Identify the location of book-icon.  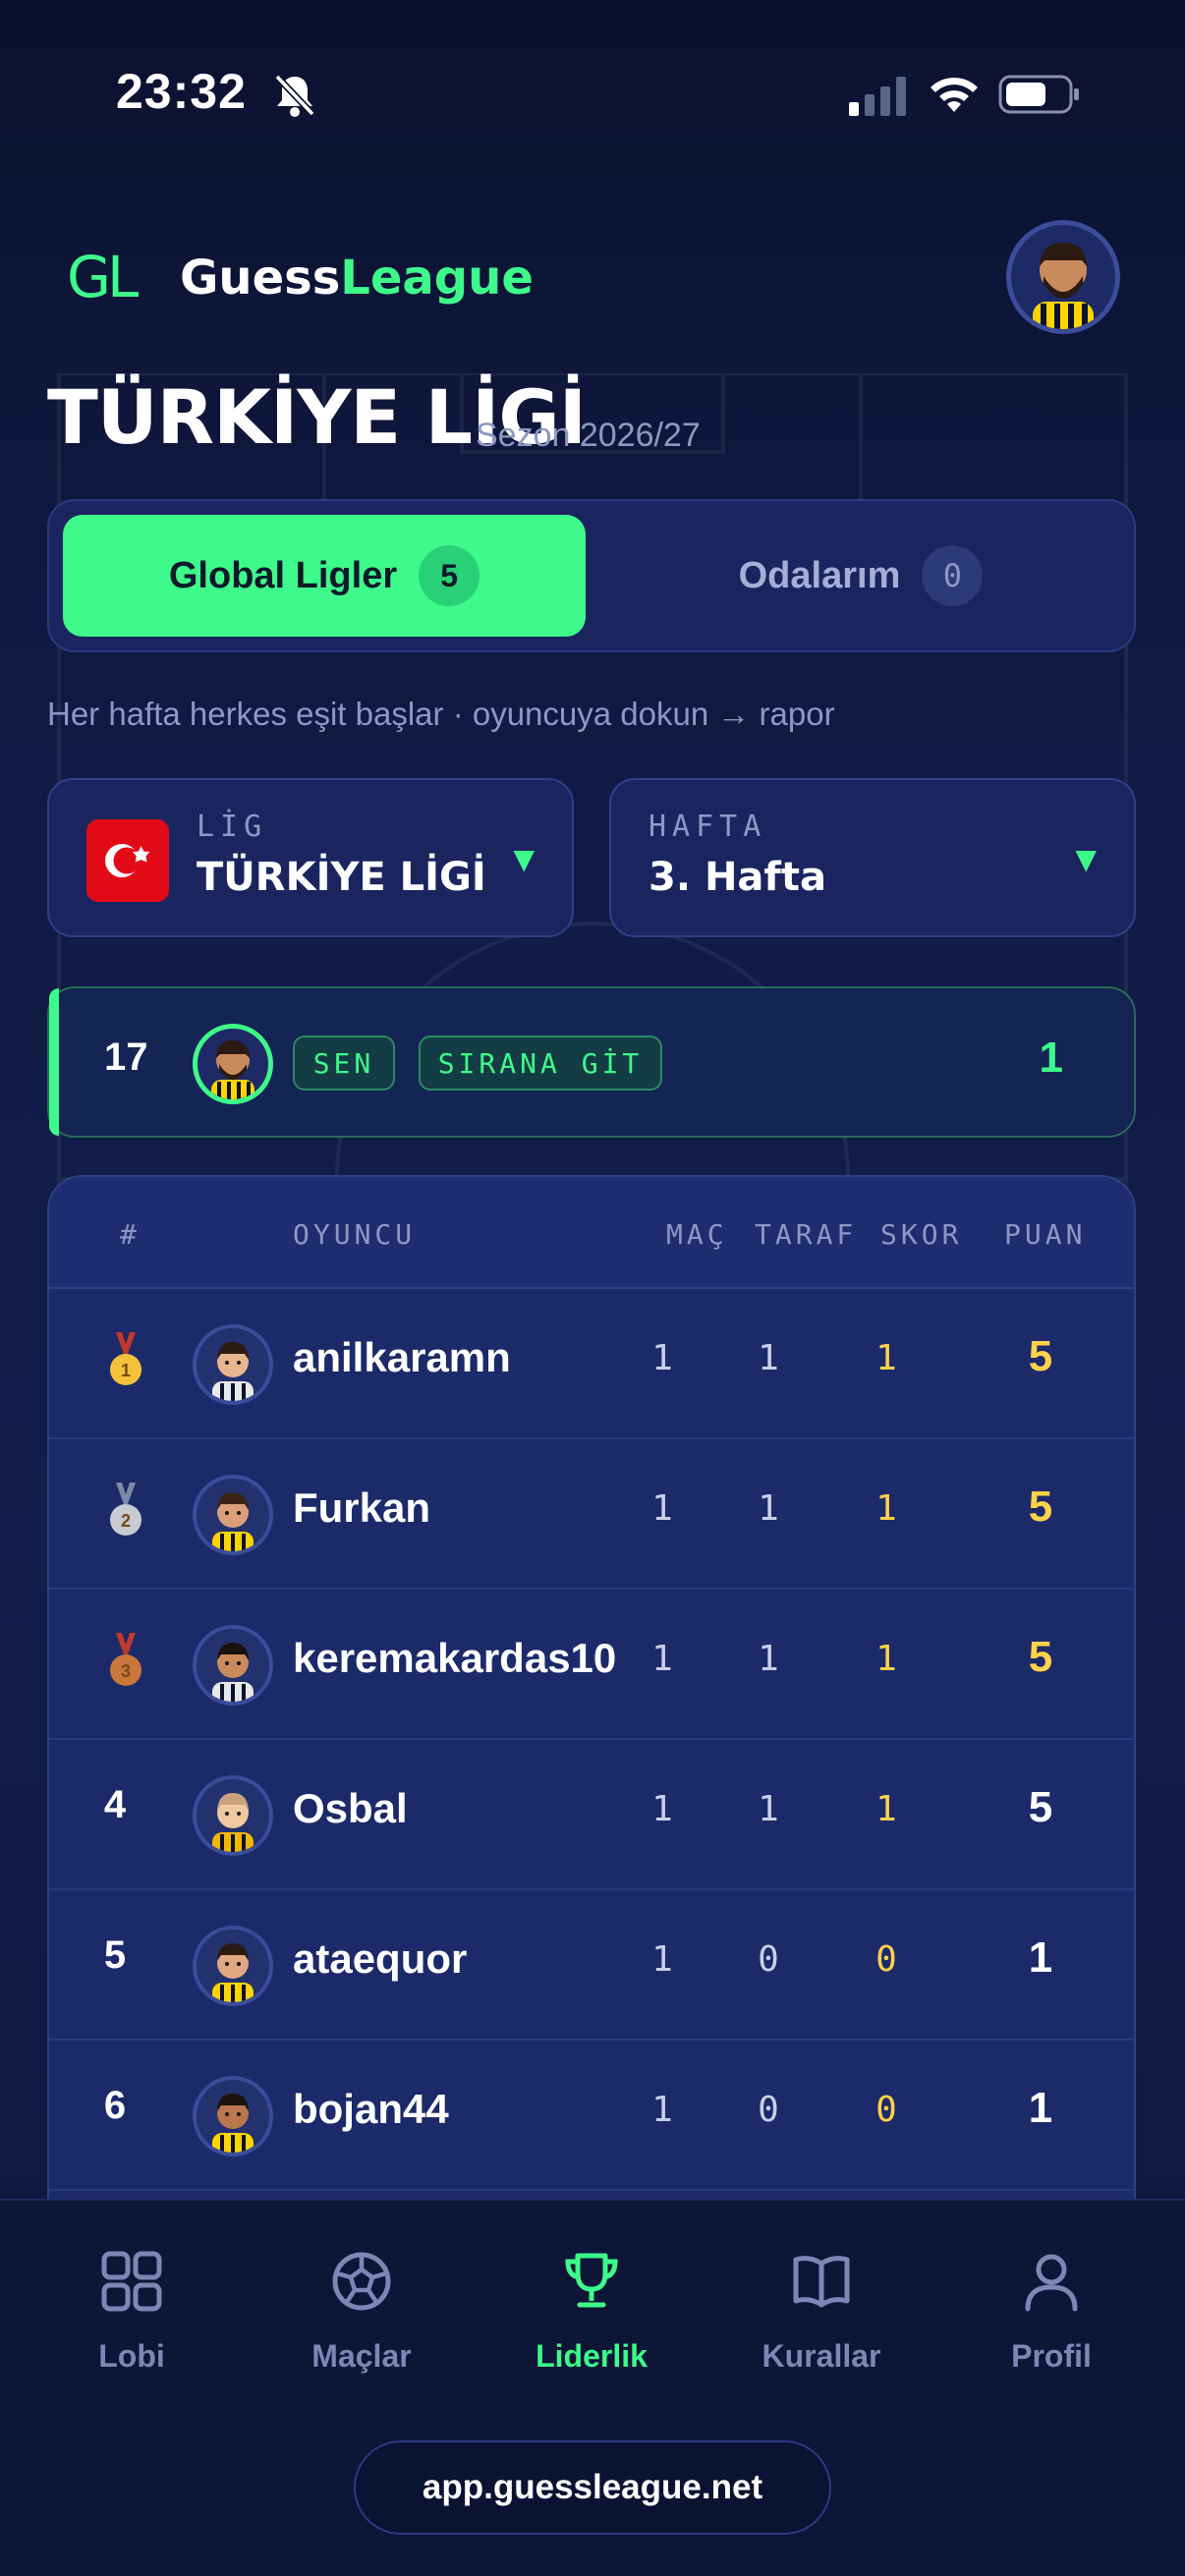
(821, 2282).